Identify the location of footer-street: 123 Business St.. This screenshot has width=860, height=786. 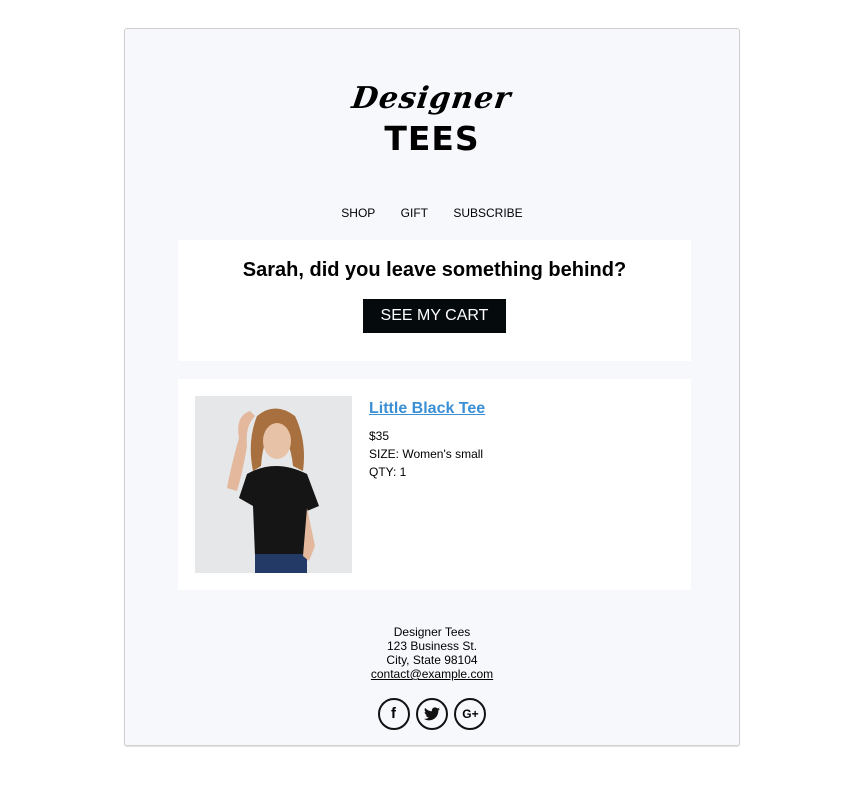
(432, 646).